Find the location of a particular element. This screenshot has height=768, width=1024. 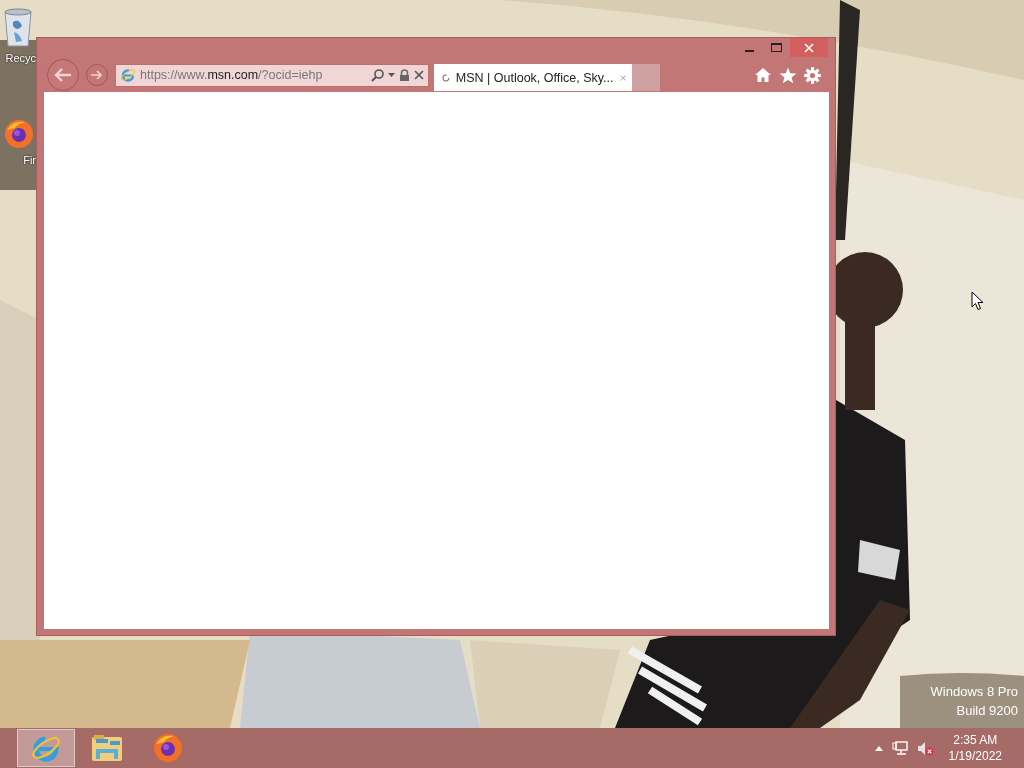

mouse-cursor-icon is located at coordinates (977, 301).